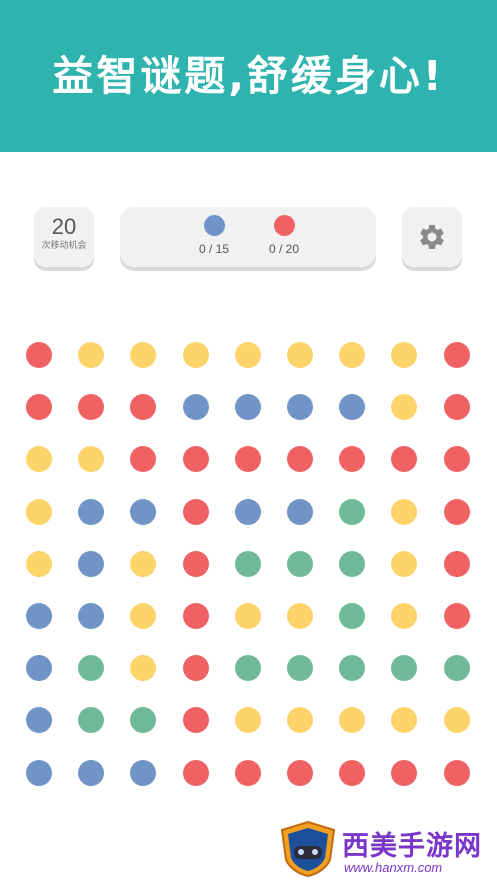 The image size is (497, 883). Describe the element at coordinates (284, 249) in the screenshot. I see `goal-red-progress: 0 / 20` at that location.